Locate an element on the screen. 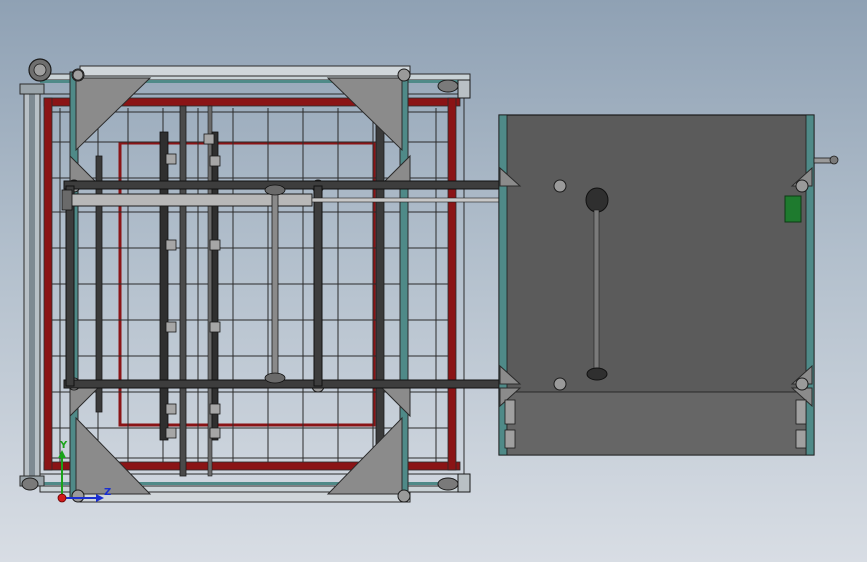 Image resolution: width=867 pixels, height=562 pixels. axis-z-label: Z is located at coordinates (107, 492).